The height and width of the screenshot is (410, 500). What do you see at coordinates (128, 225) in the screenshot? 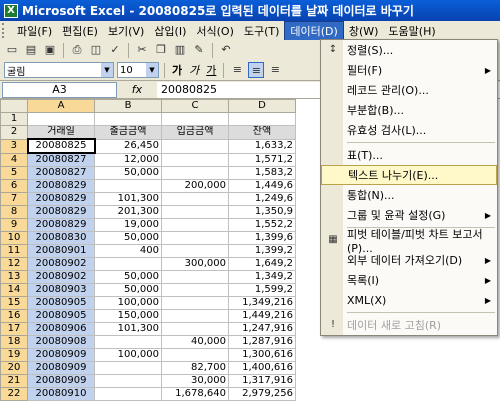
I see `cell-b: 19,000` at bounding box center [128, 225].